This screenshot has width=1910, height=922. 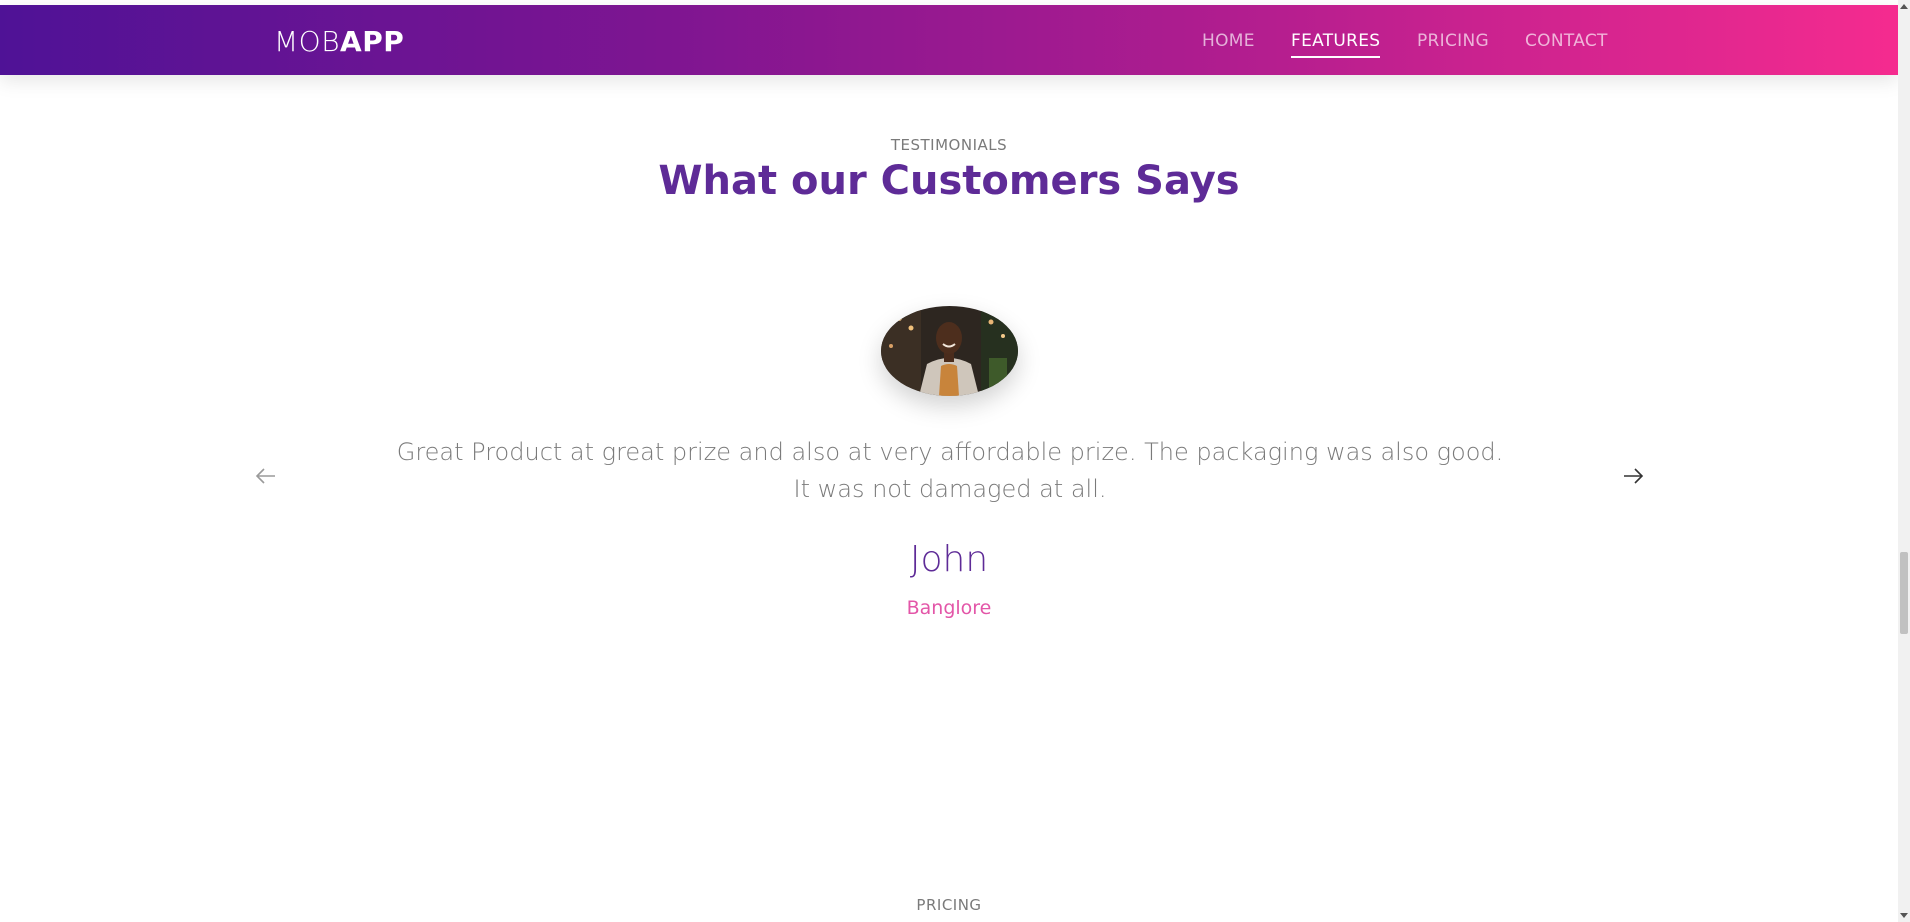 I want to click on arrow-left-icon, so click(x=266, y=476).